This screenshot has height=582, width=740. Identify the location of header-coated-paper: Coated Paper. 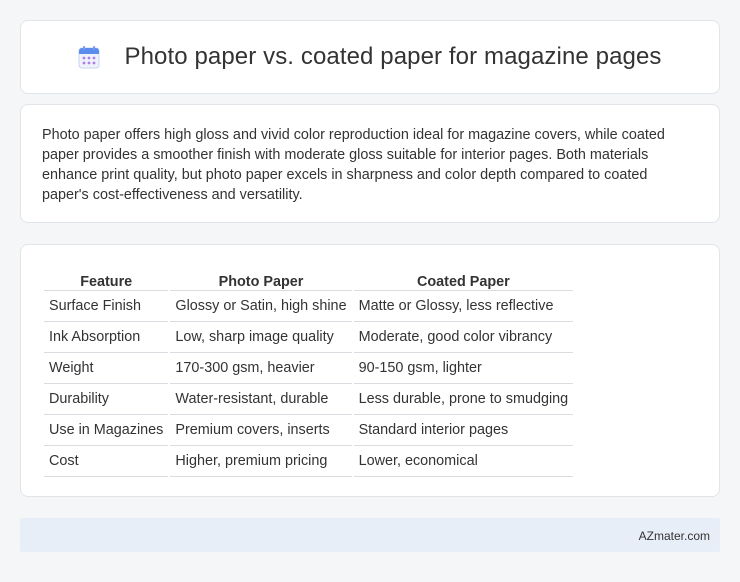
(463, 278).